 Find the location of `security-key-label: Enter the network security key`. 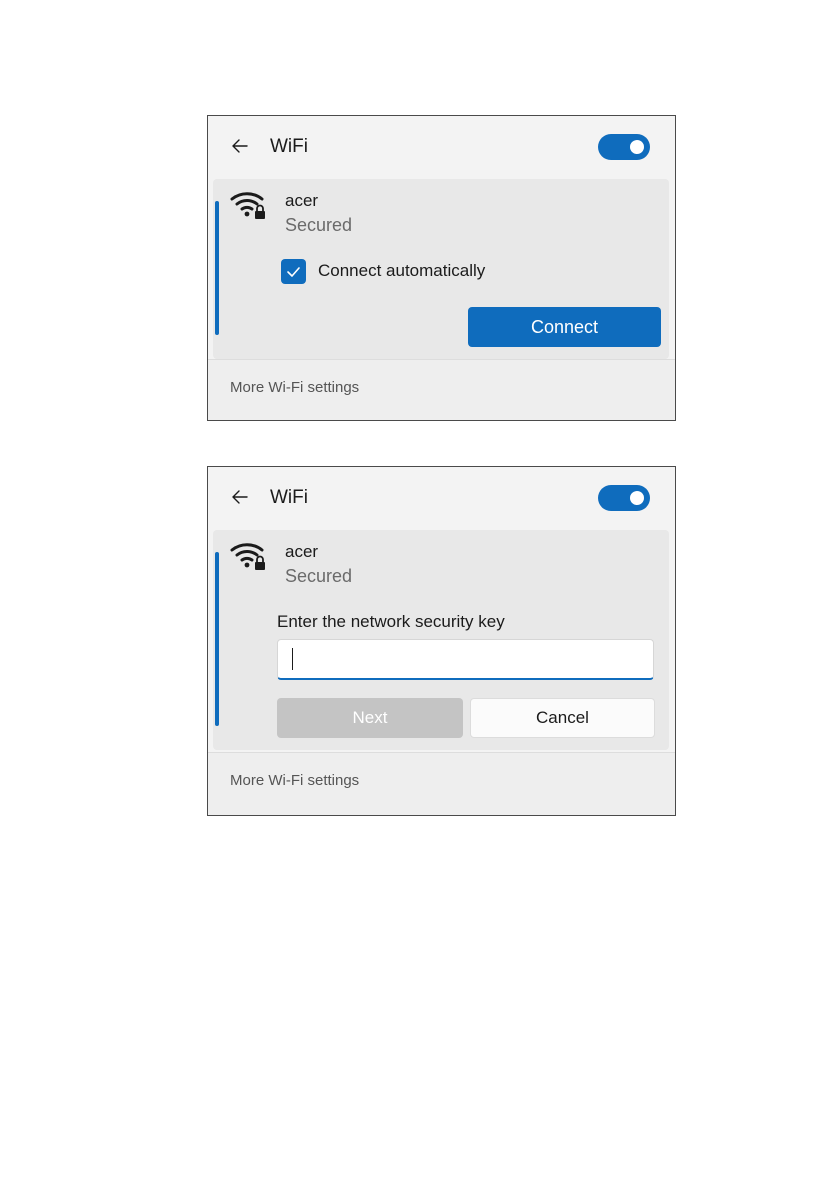

security-key-label: Enter the network security key is located at coordinates (391, 621).